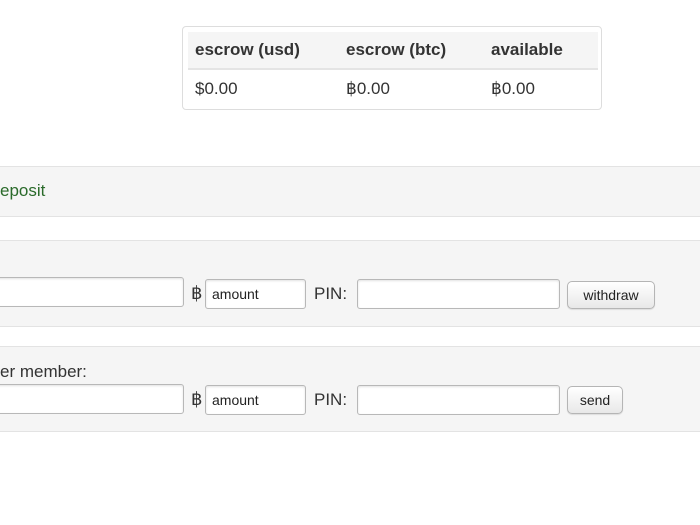  I want to click on send-button: send, so click(595, 400).